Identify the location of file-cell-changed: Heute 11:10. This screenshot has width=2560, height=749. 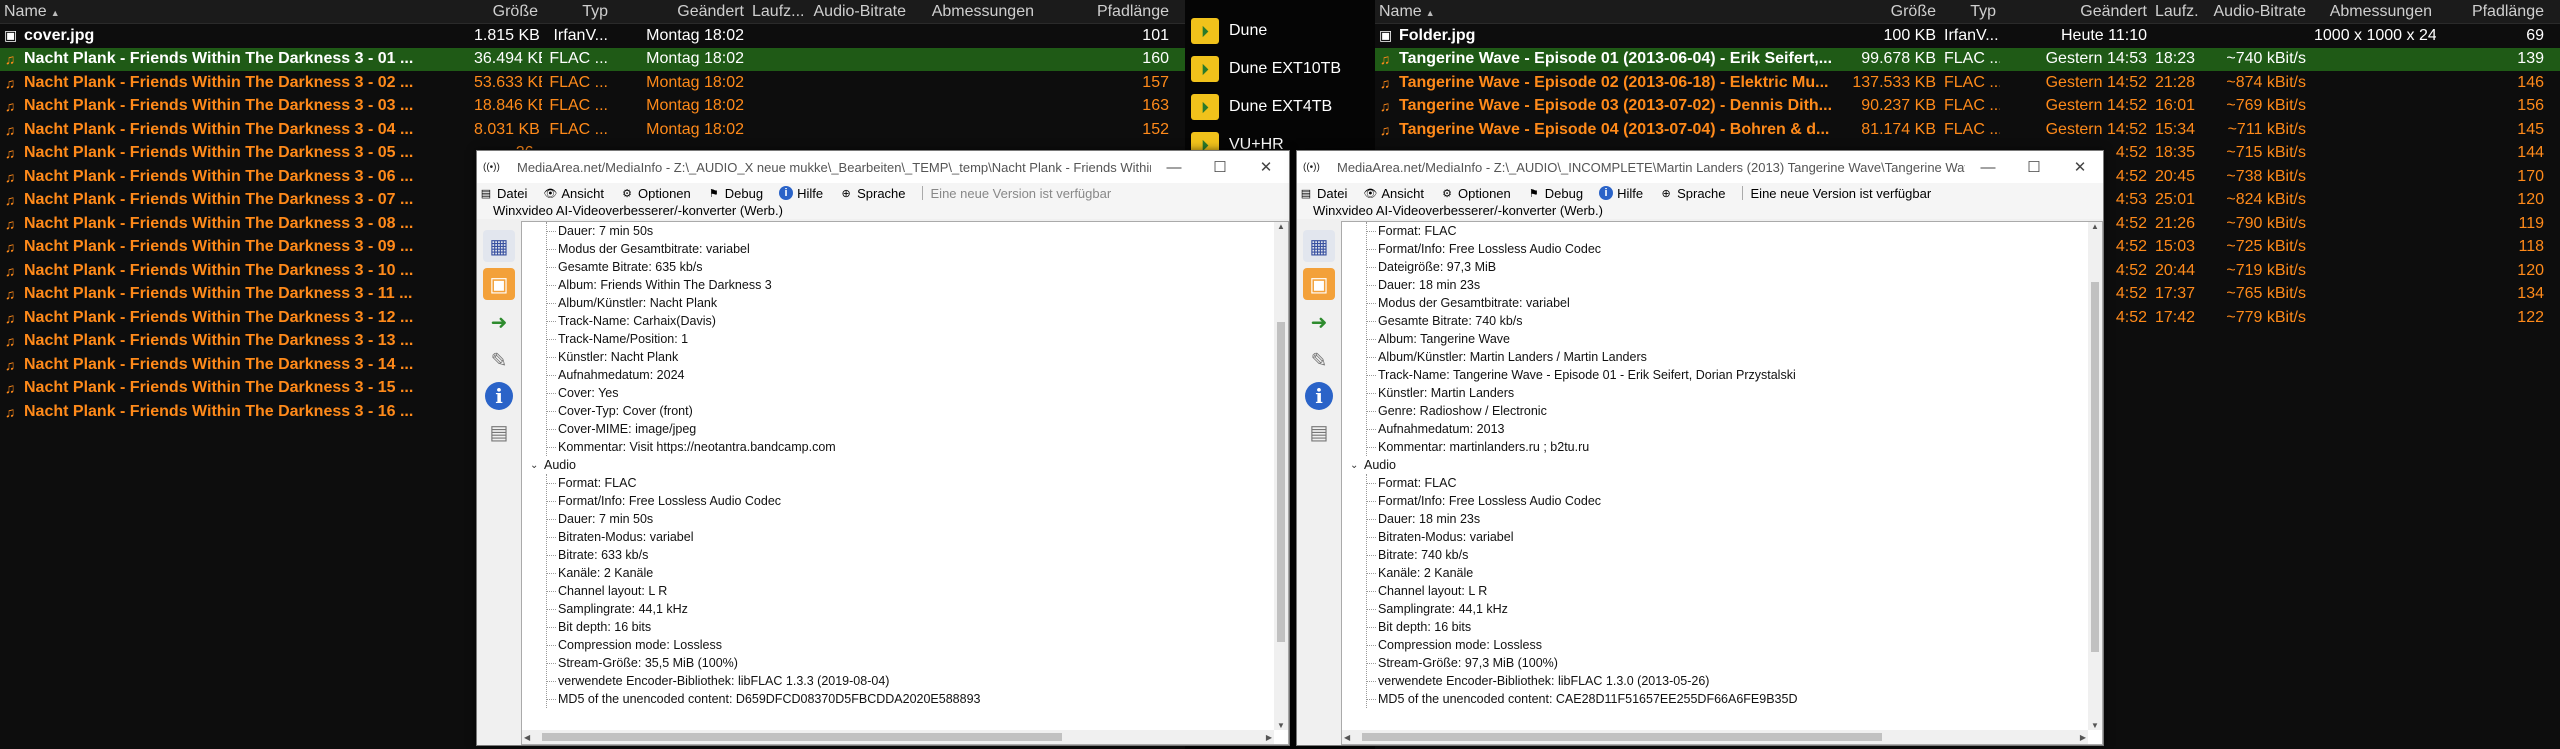
(2104, 35).